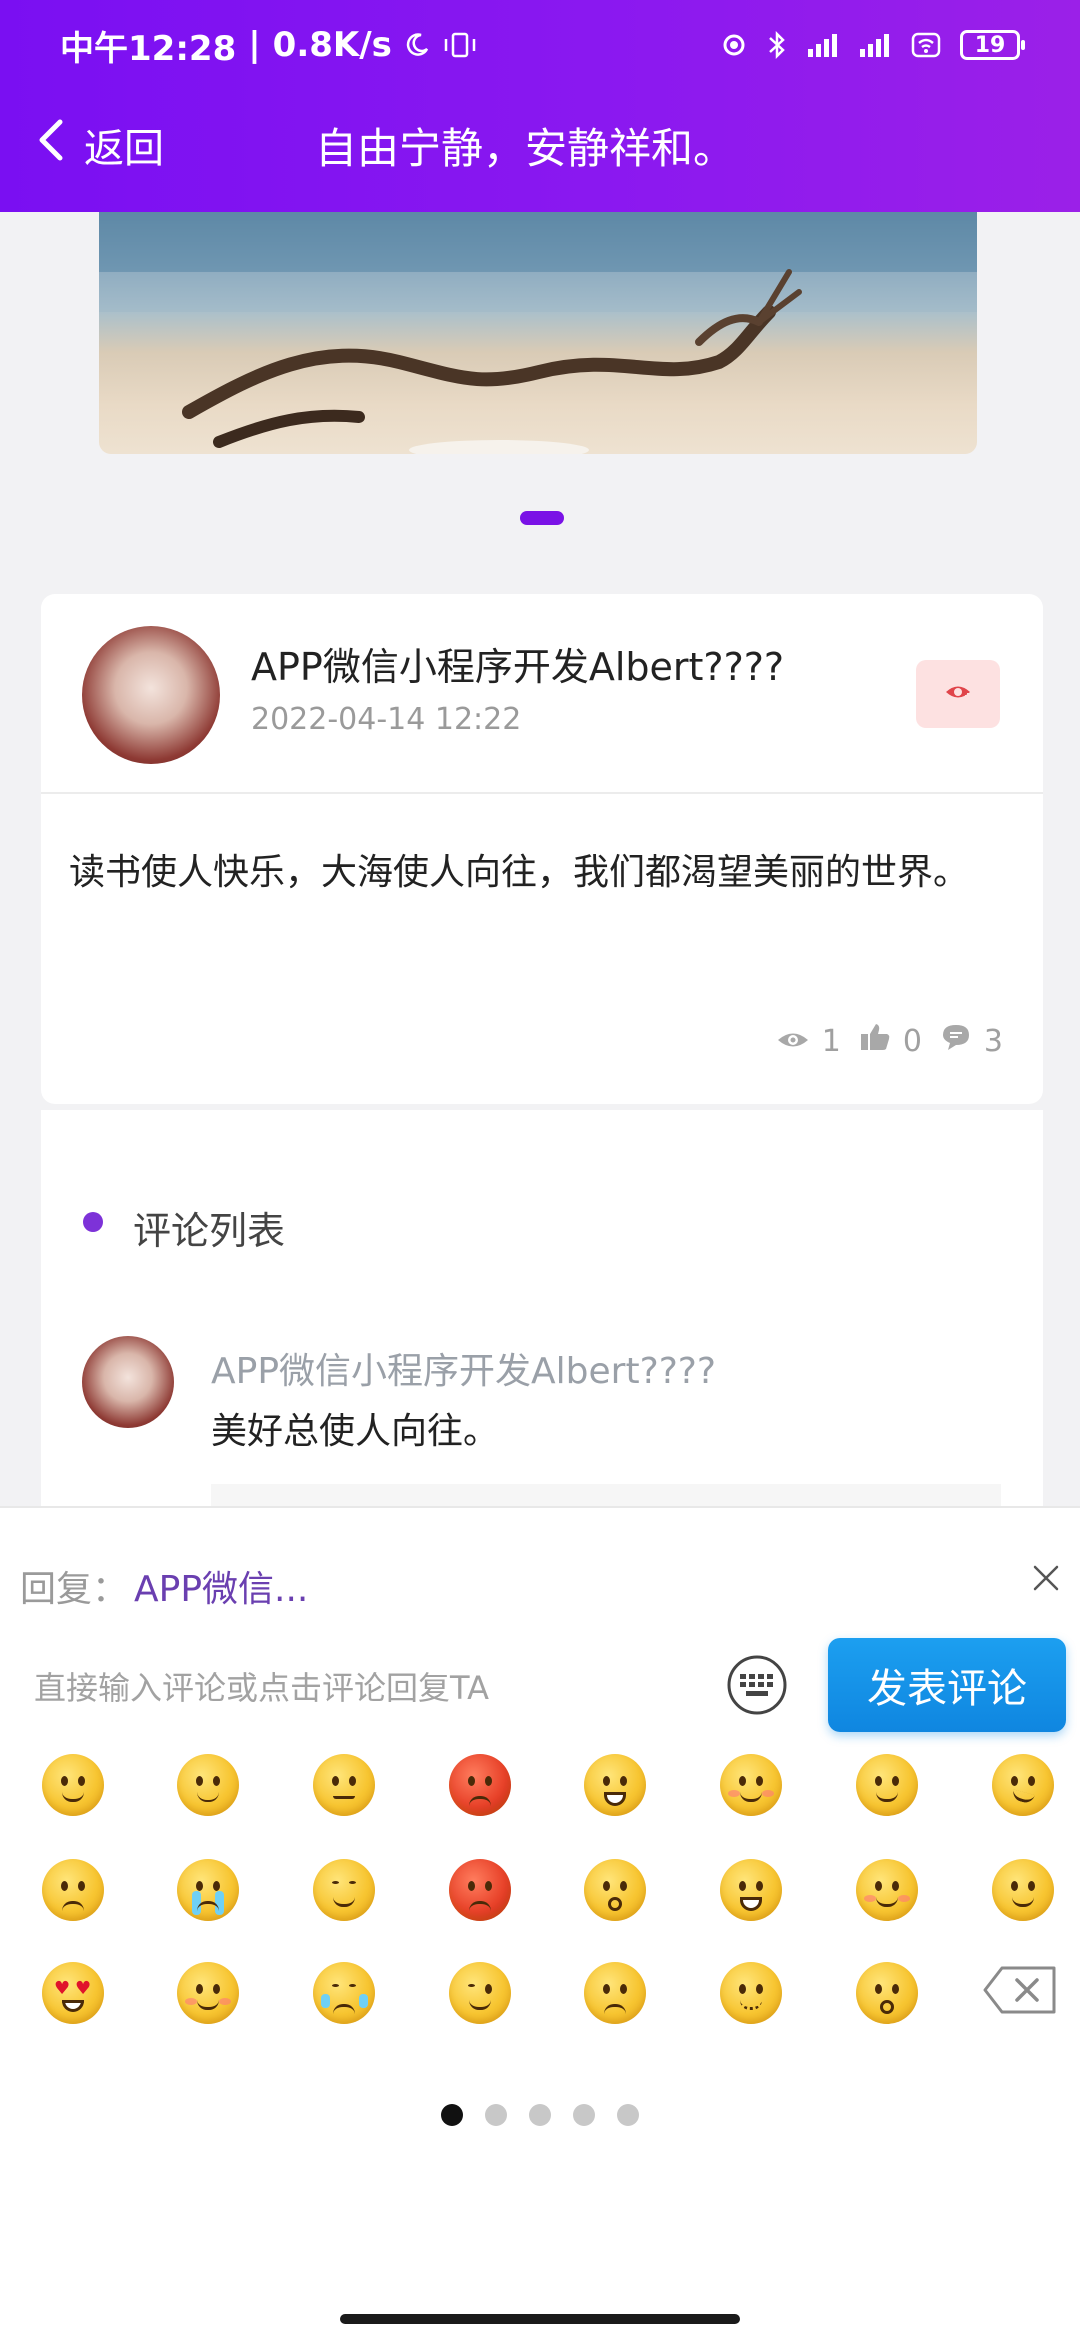 This screenshot has width=1080, height=2340. What do you see at coordinates (463, 1368) in the screenshot?
I see `comment-author: APP微信小程序开发Albert????` at bounding box center [463, 1368].